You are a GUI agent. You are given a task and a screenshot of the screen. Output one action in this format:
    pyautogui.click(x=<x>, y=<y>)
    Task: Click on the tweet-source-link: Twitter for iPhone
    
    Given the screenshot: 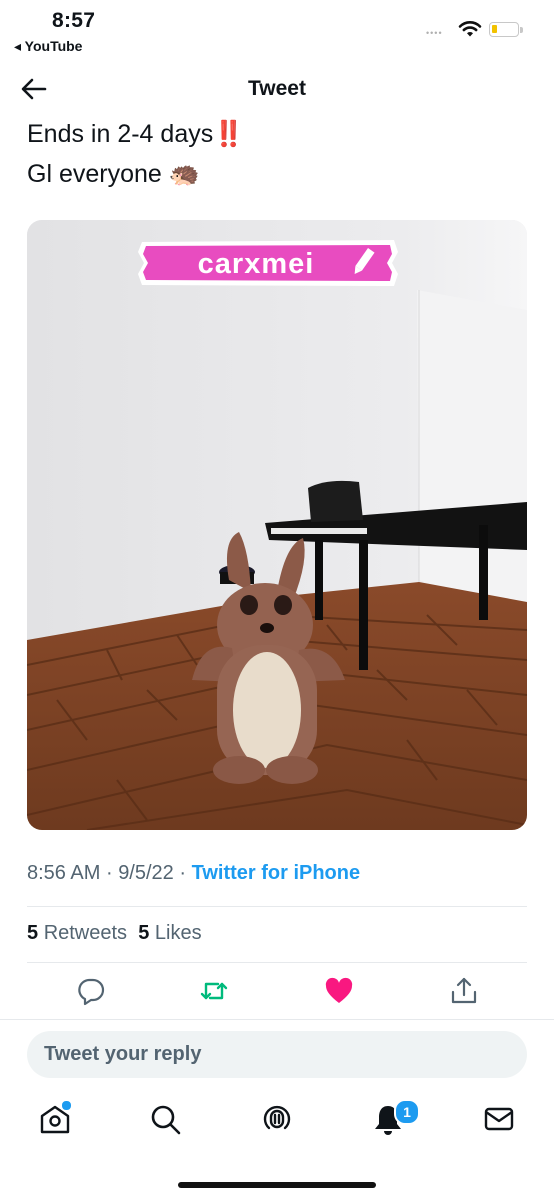 What is the action you would take?
    pyautogui.click(x=276, y=873)
    